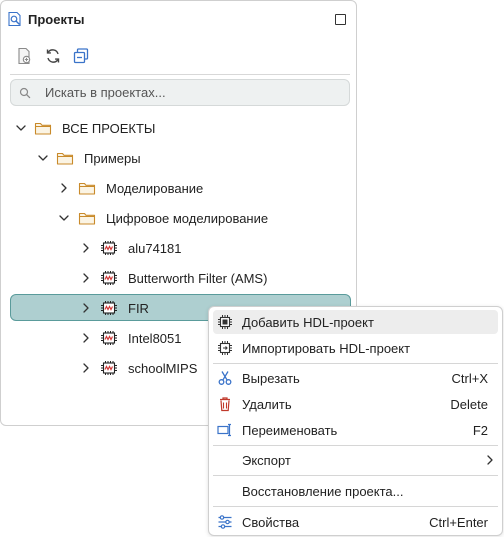 This screenshot has width=504, height=537. What do you see at coordinates (14, 19) in the screenshot?
I see `projects-search-icon` at bounding box center [14, 19].